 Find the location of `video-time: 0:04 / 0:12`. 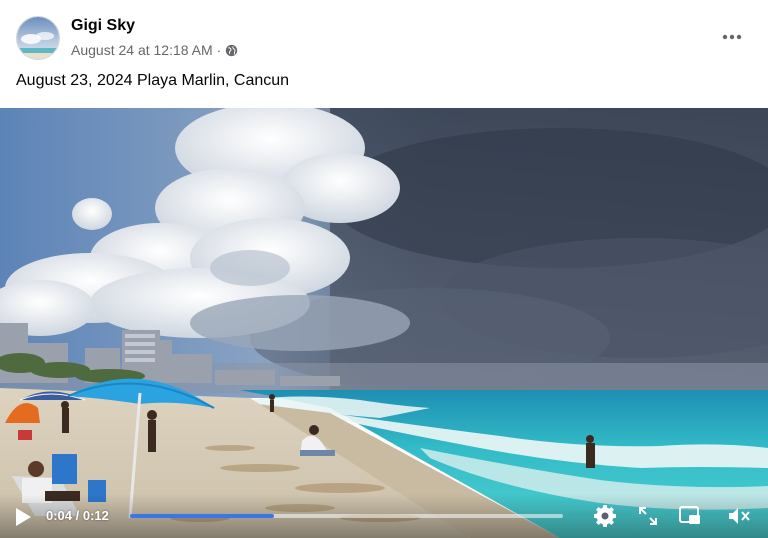

video-time: 0:04 / 0:12 is located at coordinates (77, 515).